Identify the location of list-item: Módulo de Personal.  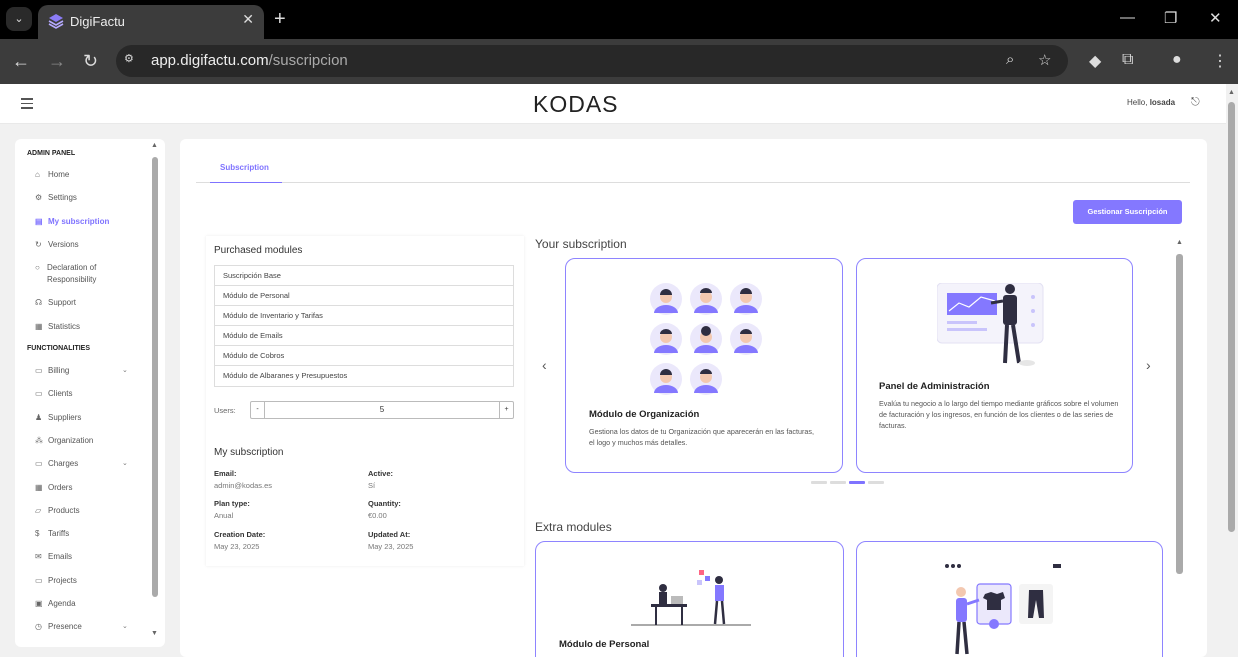
(364, 296).